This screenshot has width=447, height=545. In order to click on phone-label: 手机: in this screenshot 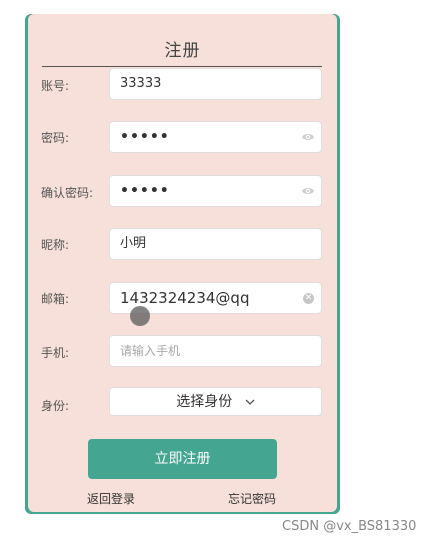, I will do `click(55, 353)`.